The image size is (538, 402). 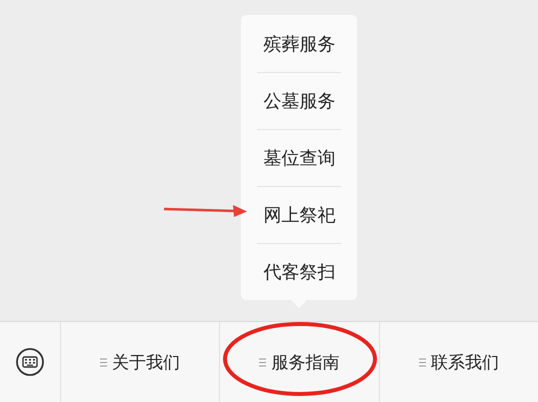 What do you see at coordinates (299, 271) in the screenshot?
I see `submenu-item: 代客祭扫` at bounding box center [299, 271].